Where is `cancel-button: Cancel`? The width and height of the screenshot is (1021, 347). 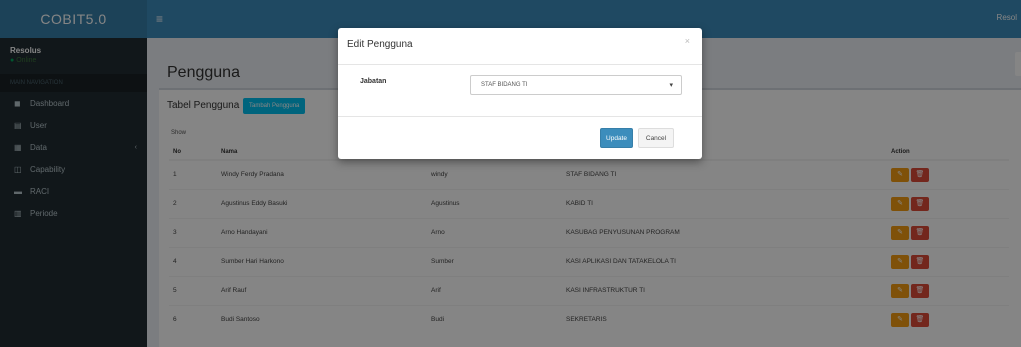 cancel-button: Cancel is located at coordinates (656, 138).